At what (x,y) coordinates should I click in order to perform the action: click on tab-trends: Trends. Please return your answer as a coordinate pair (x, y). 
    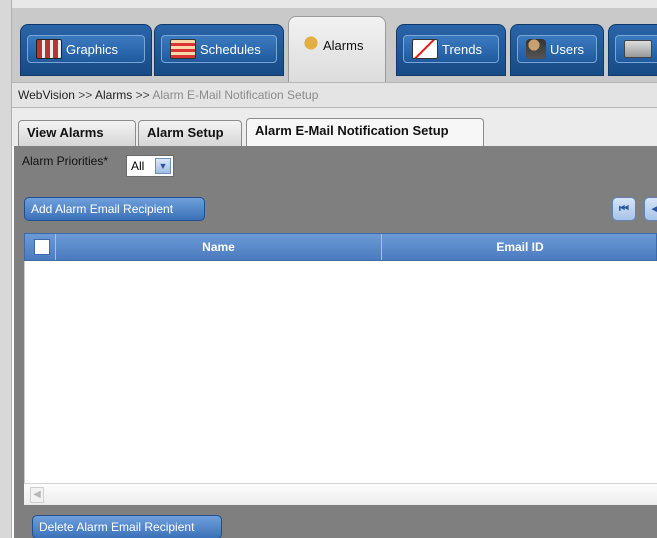
    Looking at the image, I should click on (451, 50).